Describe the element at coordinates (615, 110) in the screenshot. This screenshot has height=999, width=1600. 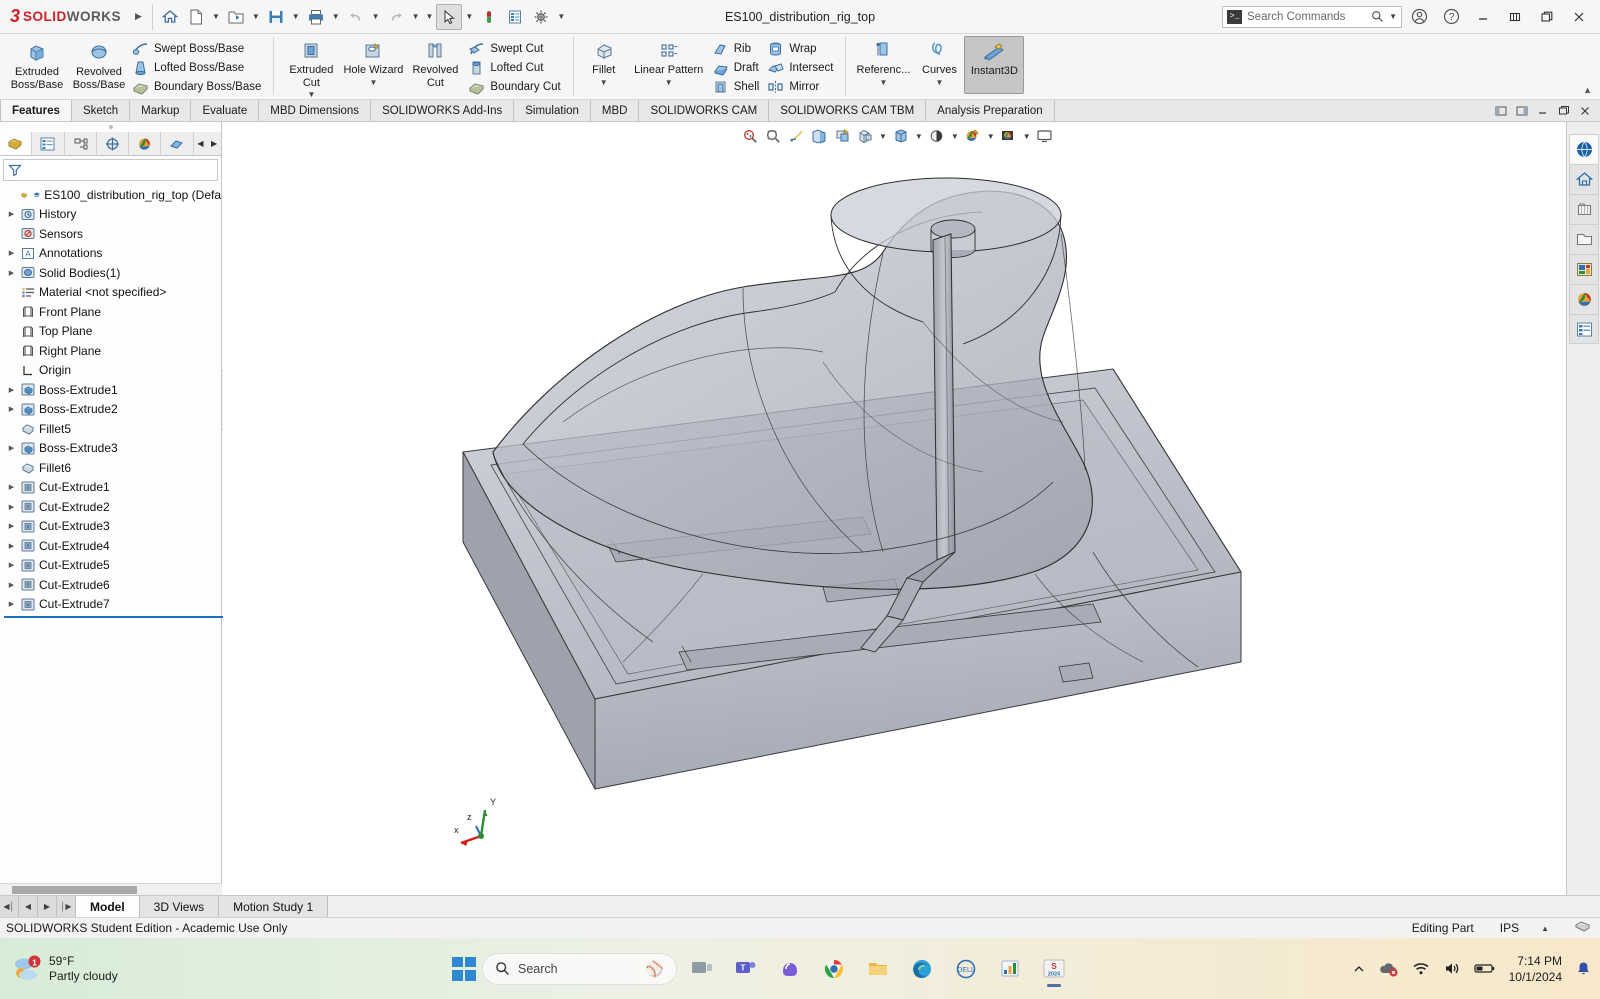
I see `tab-mbd: MBD` at that location.